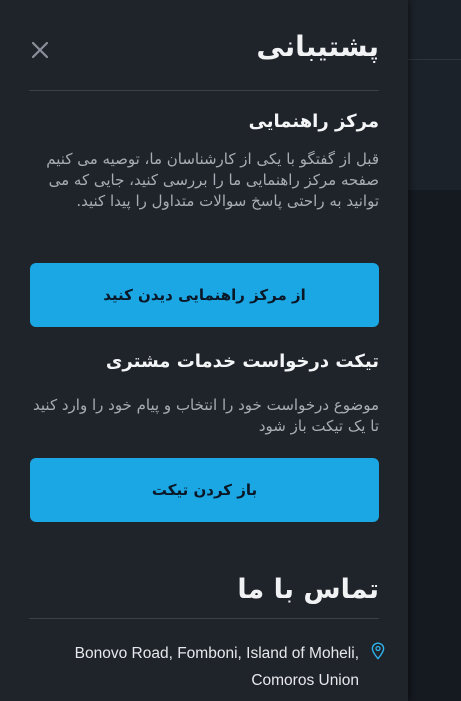 This screenshot has height=701, width=461. I want to click on panel-header: پشتیبانی, so click(204, 46).